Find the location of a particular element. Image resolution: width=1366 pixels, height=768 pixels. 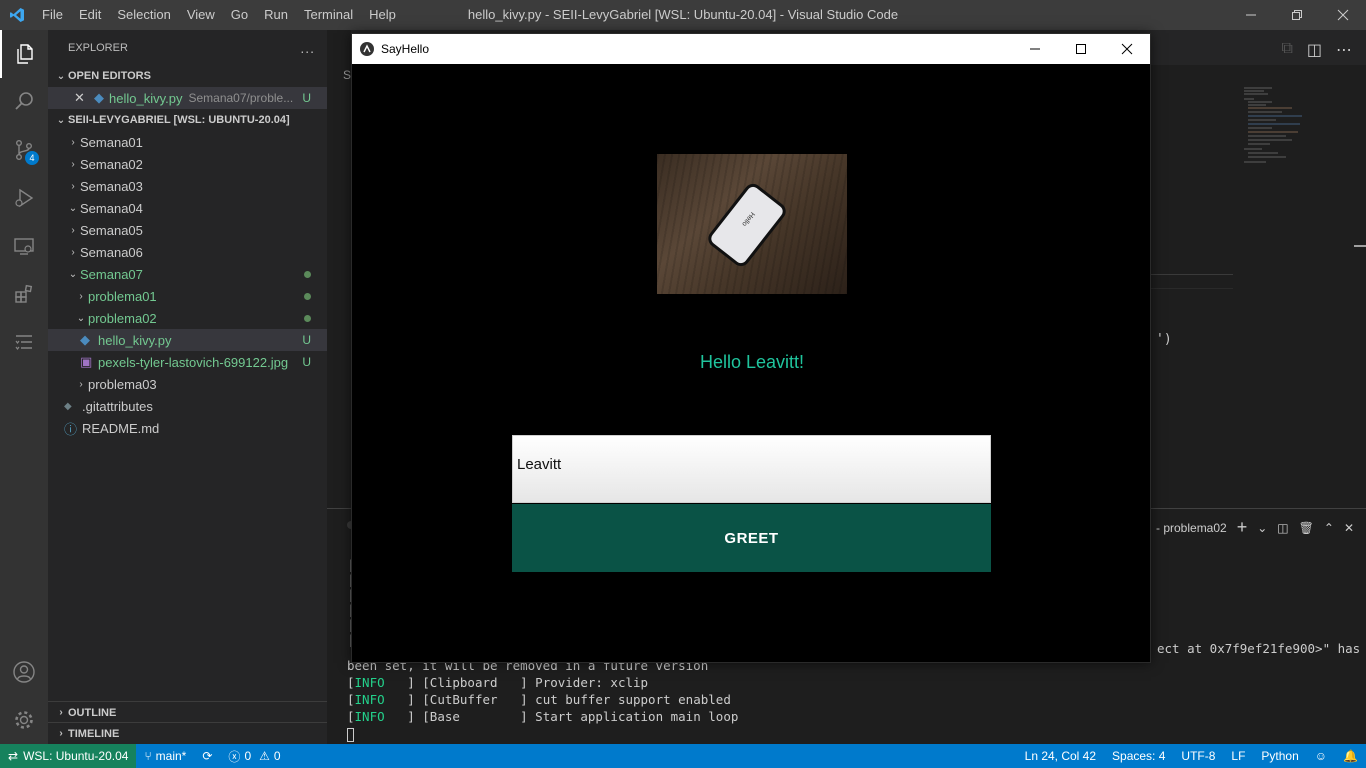

tree-file: ◆ .gitattributes is located at coordinates (187, 406).